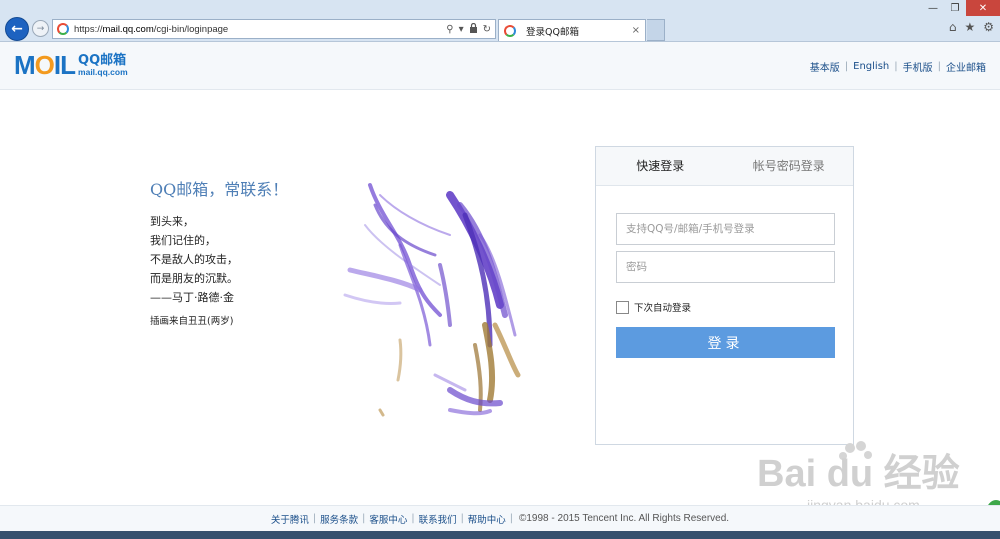  I want to click on restore-button: ❐, so click(955, 8).